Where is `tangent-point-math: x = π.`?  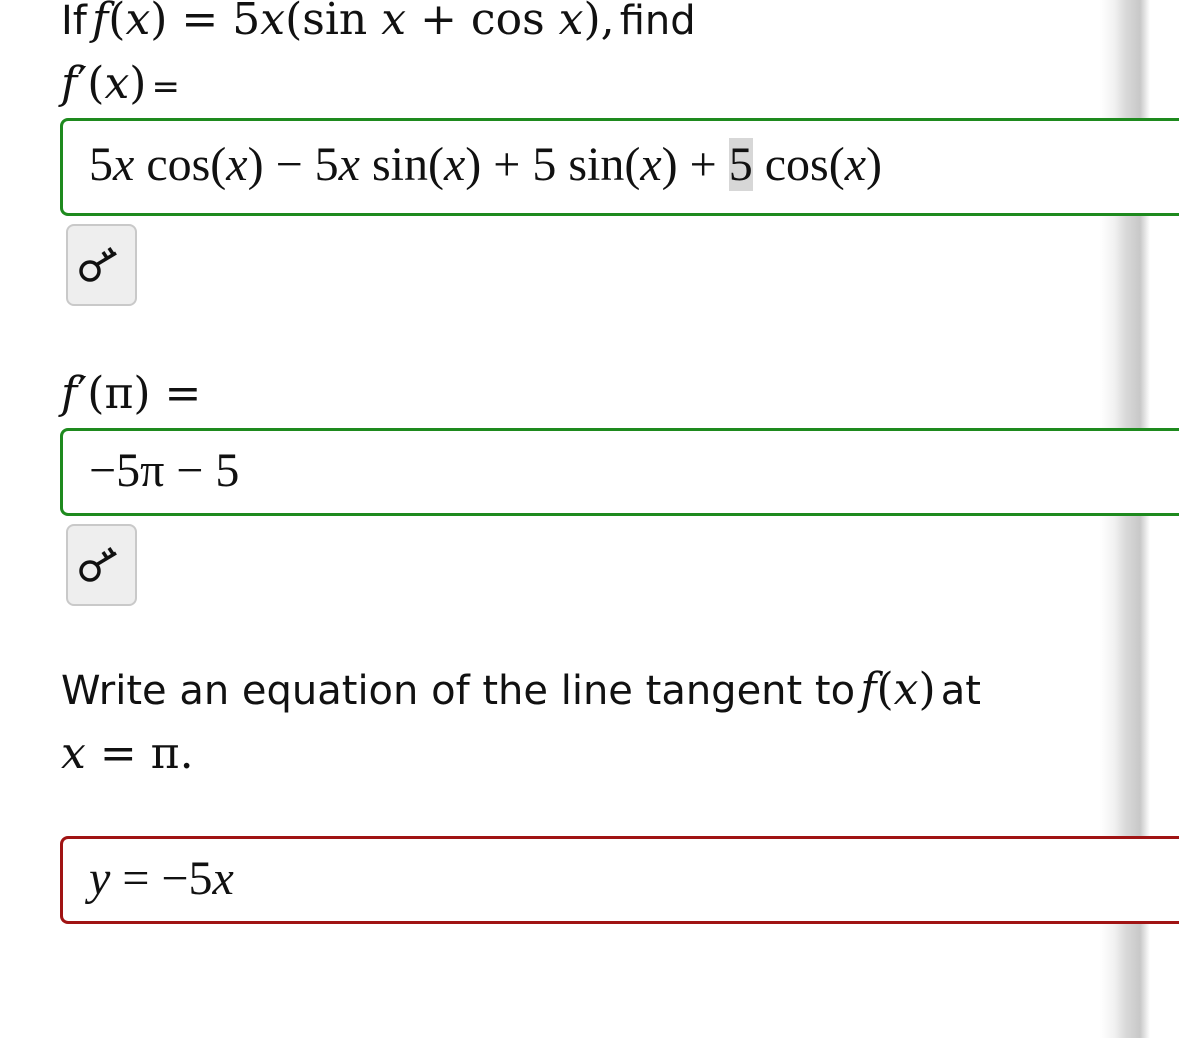 tangent-point-math: x = π. is located at coordinates (127, 753).